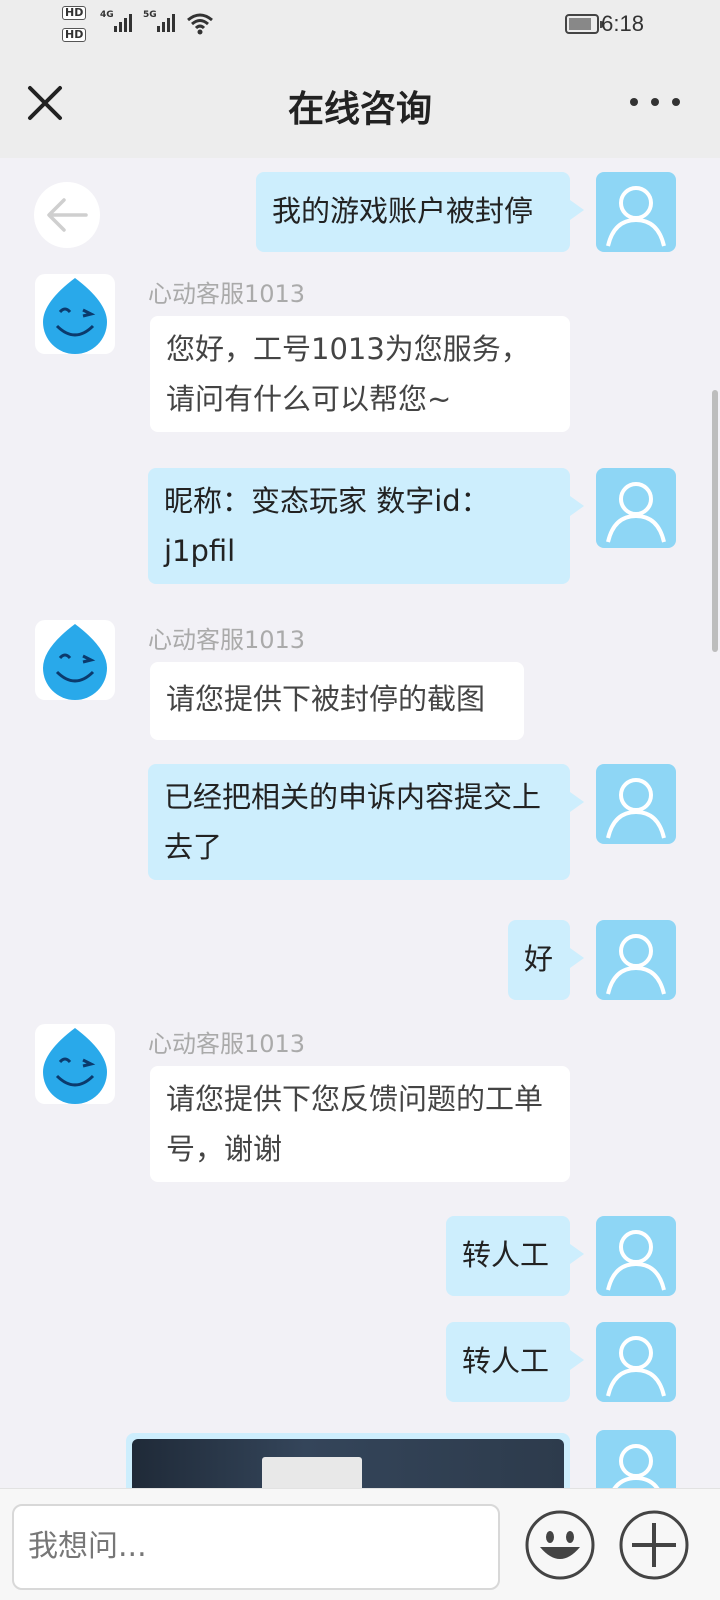 The image size is (720, 1600). Describe the element at coordinates (560, 1545) in the screenshot. I see `emoji-icon` at that location.